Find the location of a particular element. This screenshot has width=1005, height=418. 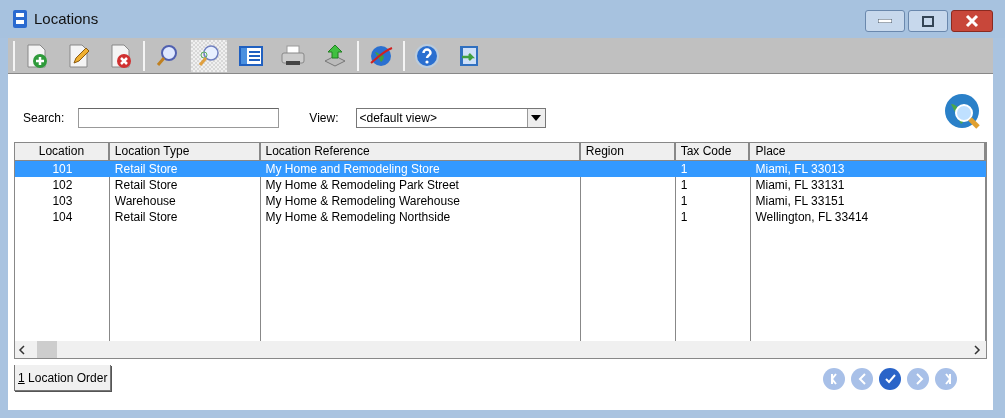

close-icon is located at coordinates (972, 21).